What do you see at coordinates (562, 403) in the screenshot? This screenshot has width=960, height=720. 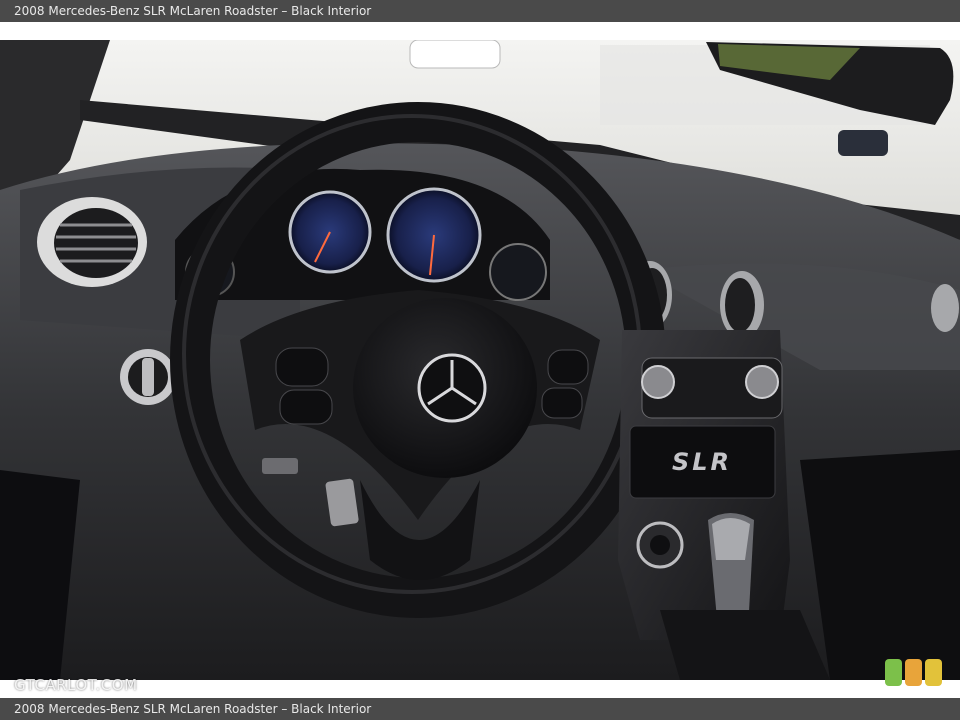 I see `wheel-button-volume` at bounding box center [562, 403].